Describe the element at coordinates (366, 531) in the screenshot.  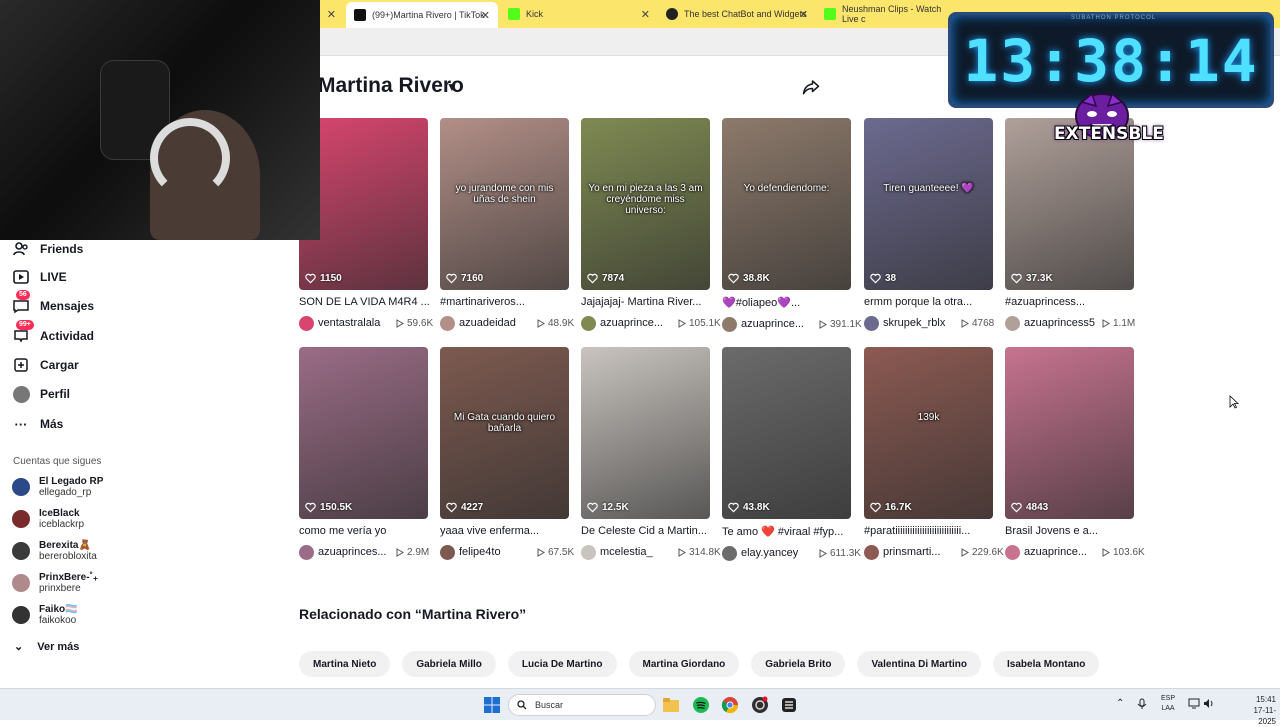
I see `video-title: como me vería yo` at that location.